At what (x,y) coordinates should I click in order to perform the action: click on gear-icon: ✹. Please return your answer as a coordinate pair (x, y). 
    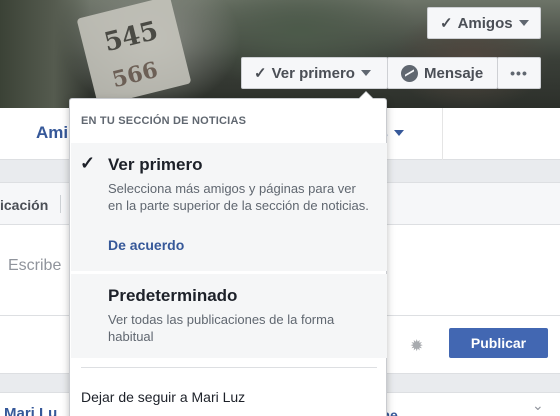
    Looking at the image, I should click on (416, 346).